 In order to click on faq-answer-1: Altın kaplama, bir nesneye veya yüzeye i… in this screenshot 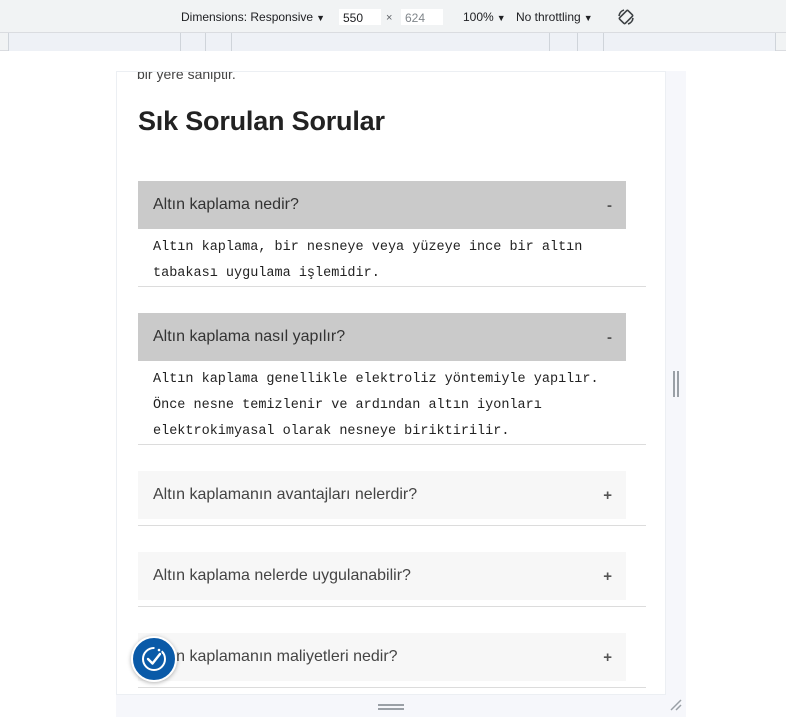, I will do `click(388, 261)`.